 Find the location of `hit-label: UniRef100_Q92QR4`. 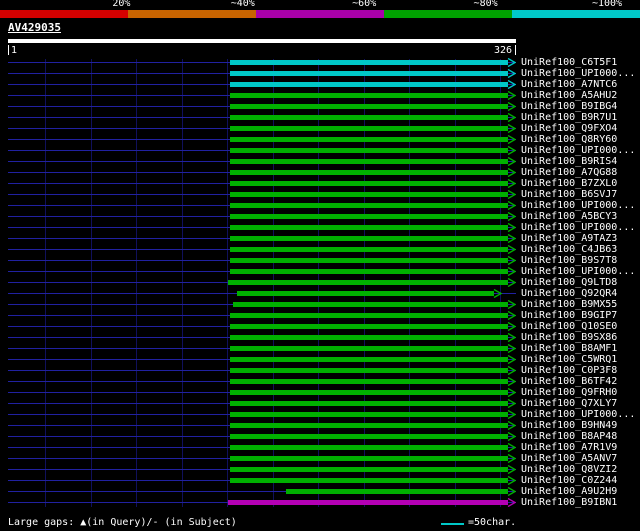

hit-label: UniRef100_Q92QR4 is located at coordinates (569, 293).